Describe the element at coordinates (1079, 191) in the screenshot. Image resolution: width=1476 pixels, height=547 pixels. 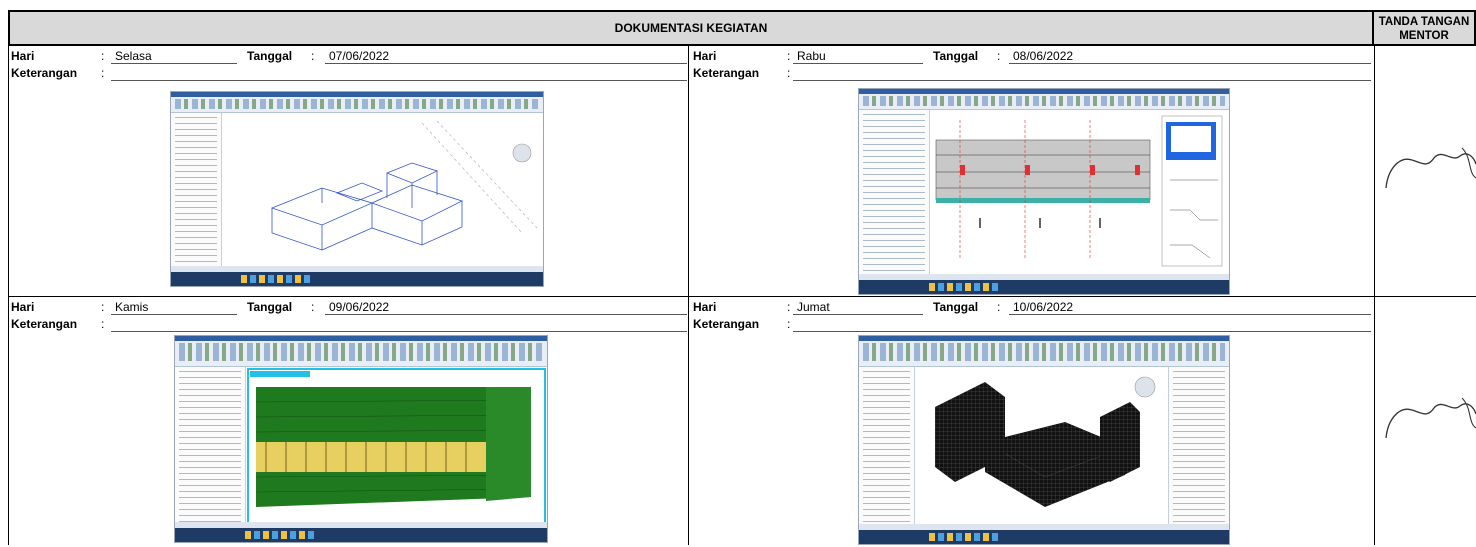
I see `section-drawing` at that location.